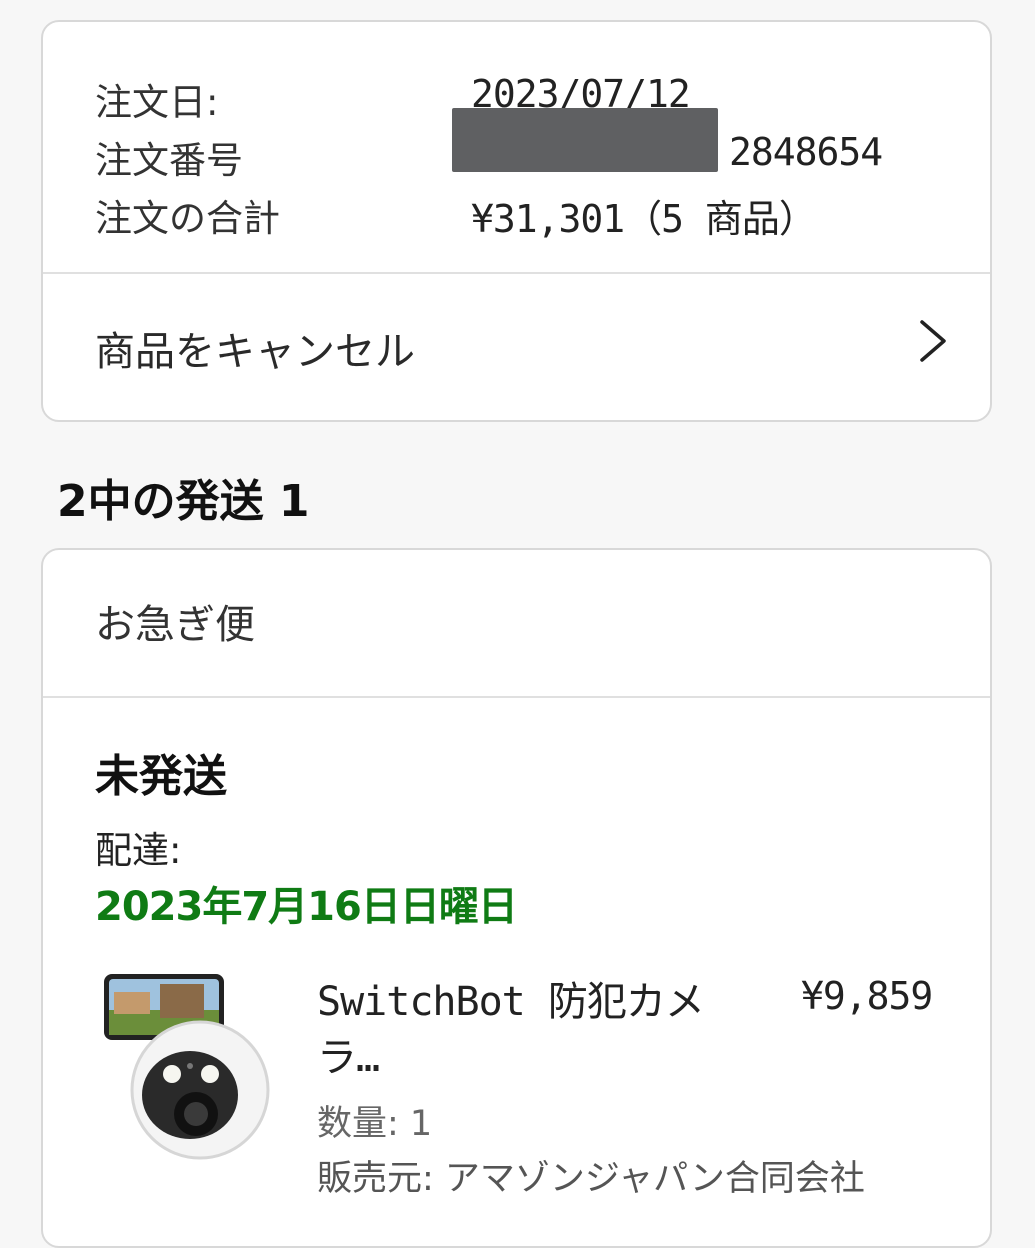 This screenshot has width=1035, height=1248. What do you see at coordinates (255, 352) in the screenshot?
I see `cancel-items-label: 商品をキャンセル` at bounding box center [255, 352].